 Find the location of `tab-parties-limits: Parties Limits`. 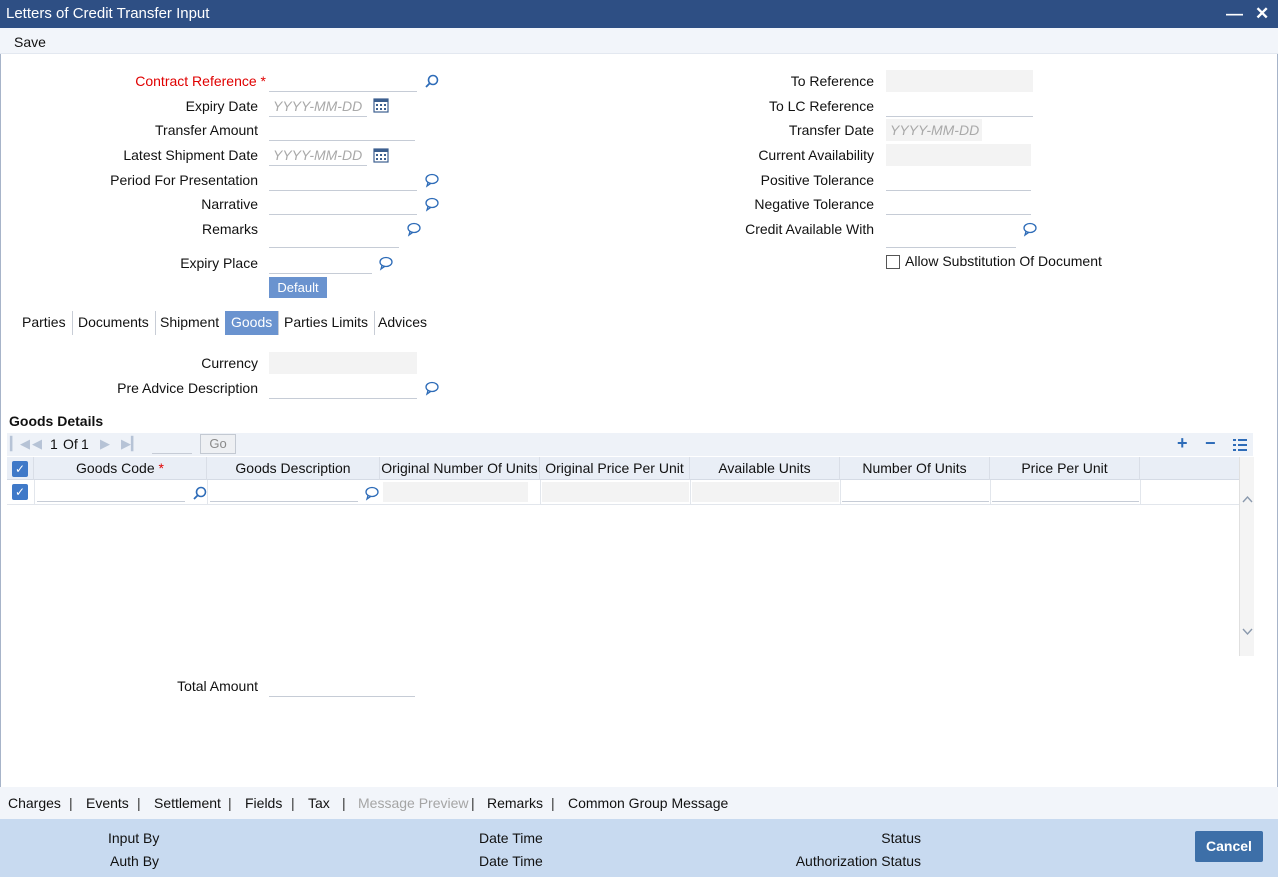

tab-parties-limits: Parties Limits is located at coordinates (327, 323).